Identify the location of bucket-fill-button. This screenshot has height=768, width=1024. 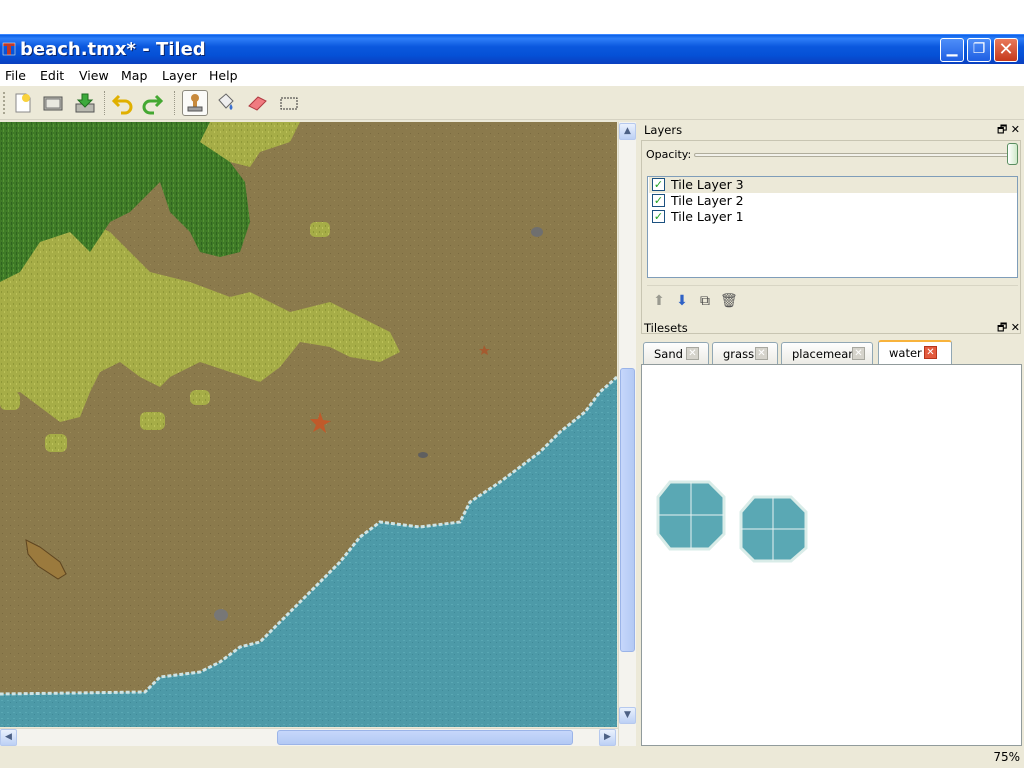
(226, 103).